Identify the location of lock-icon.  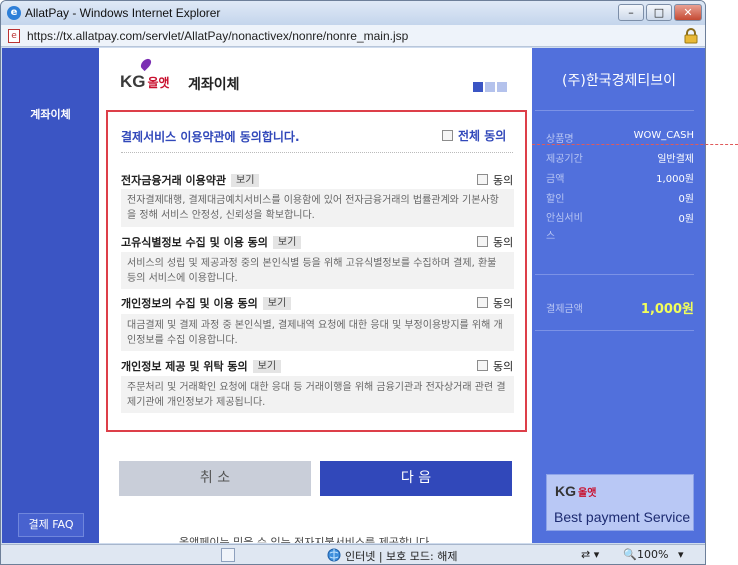
(691, 36).